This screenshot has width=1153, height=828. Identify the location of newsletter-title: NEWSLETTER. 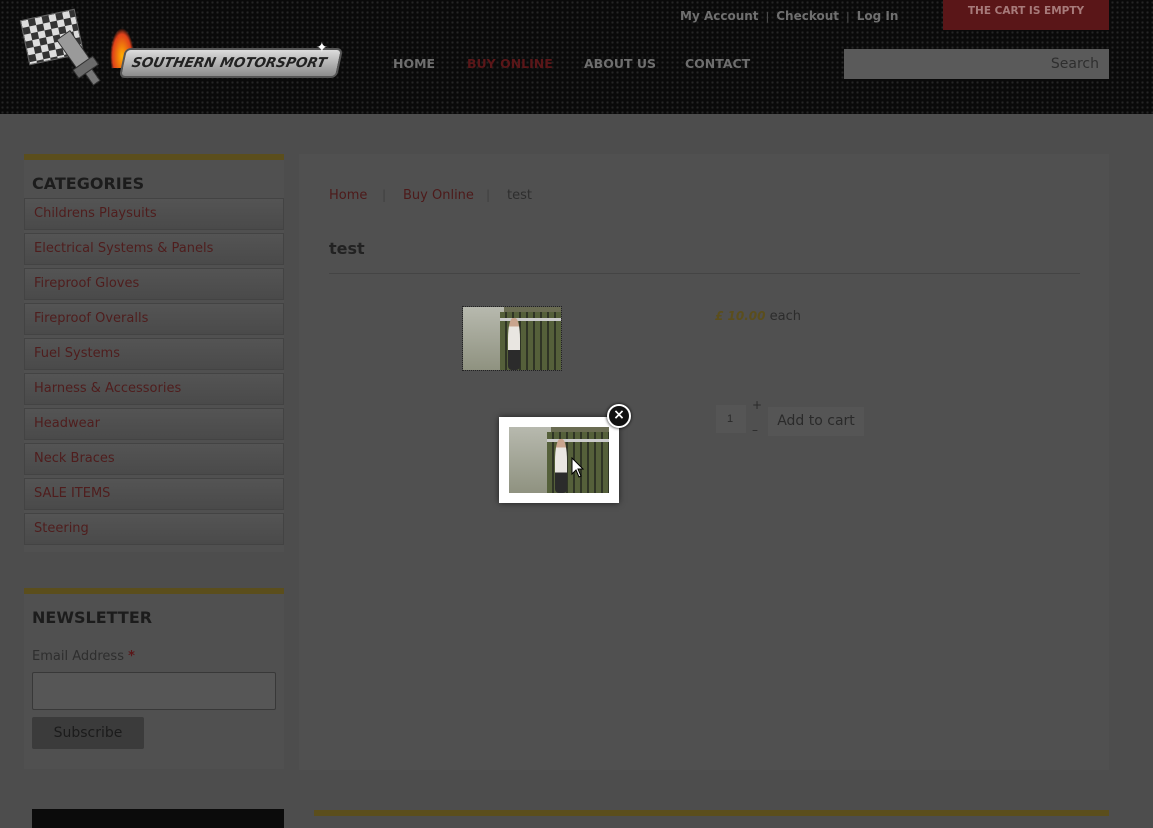
(92, 617).